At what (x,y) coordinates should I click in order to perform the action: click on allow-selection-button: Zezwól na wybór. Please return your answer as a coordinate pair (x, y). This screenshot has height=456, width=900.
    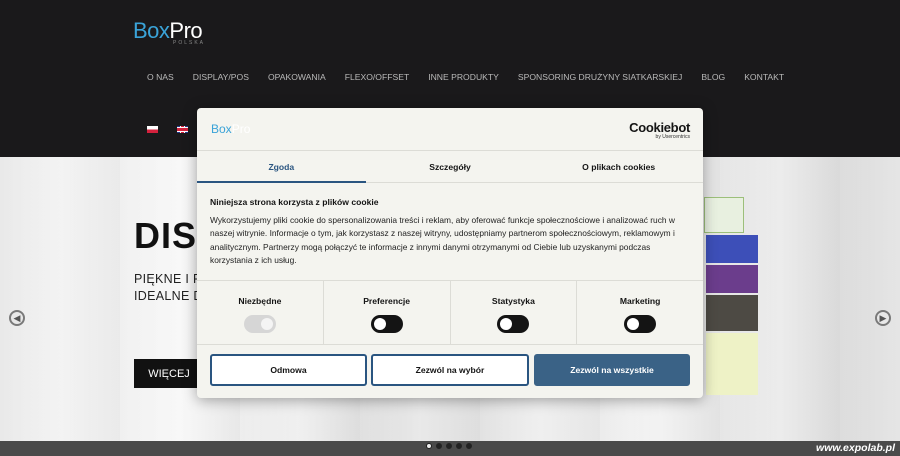
    Looking at the image, I should click on (450, 370).